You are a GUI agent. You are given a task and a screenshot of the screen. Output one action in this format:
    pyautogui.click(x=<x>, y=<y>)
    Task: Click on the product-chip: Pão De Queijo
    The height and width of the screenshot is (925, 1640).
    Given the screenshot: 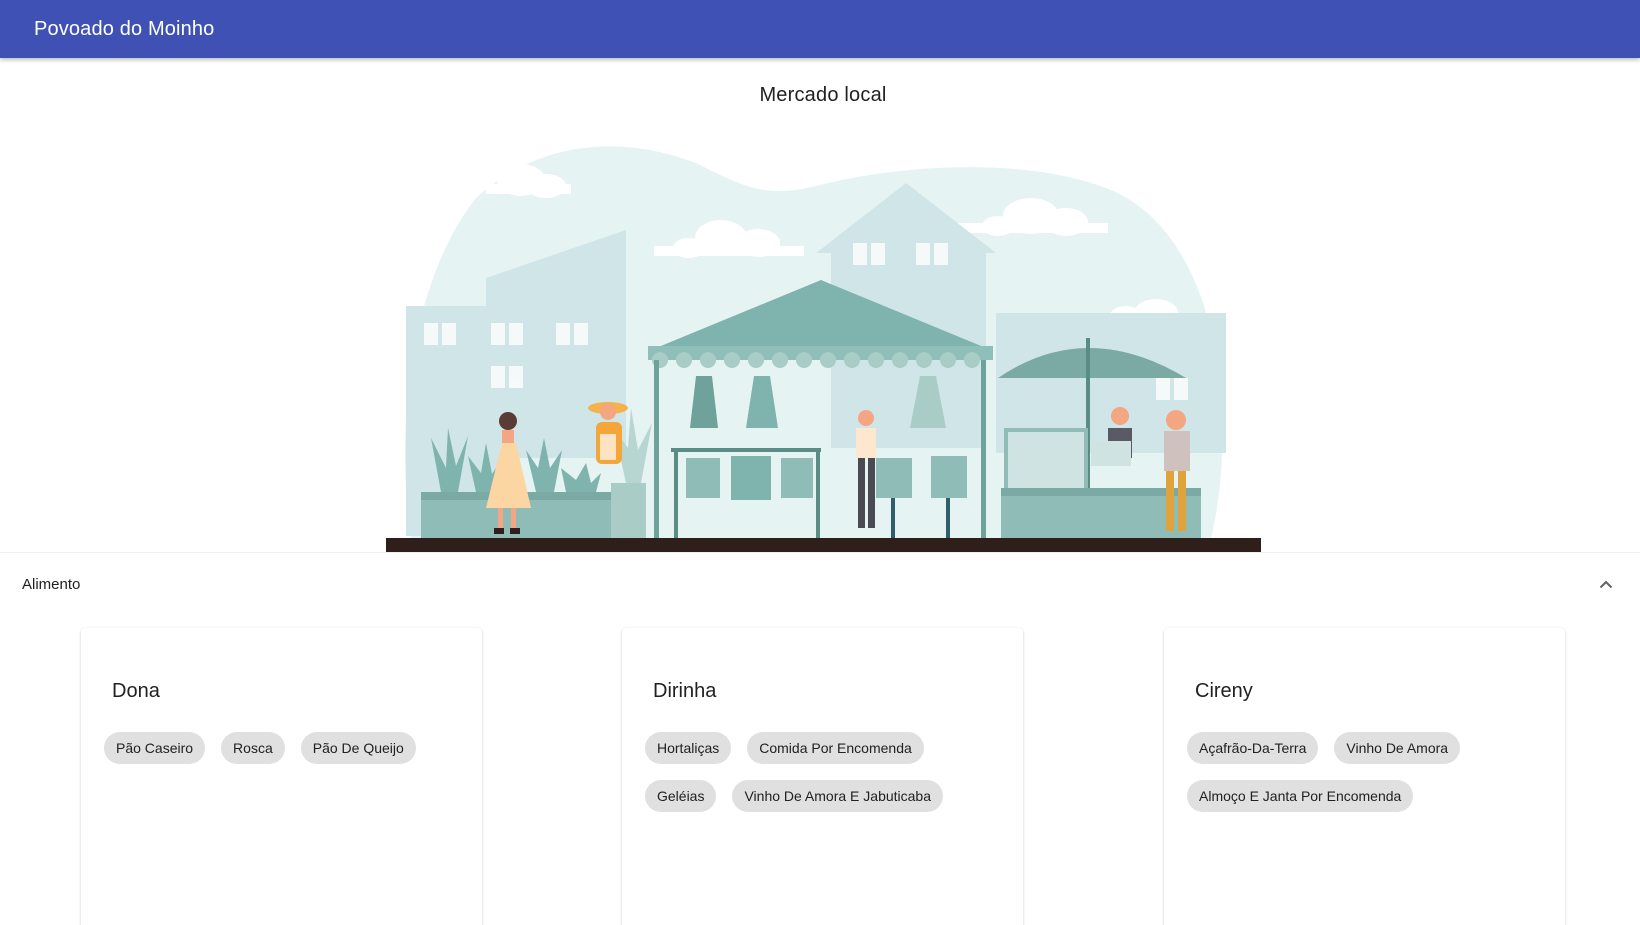 What is the action you would take?
    pyautogui.click(x=358, y=748)
    